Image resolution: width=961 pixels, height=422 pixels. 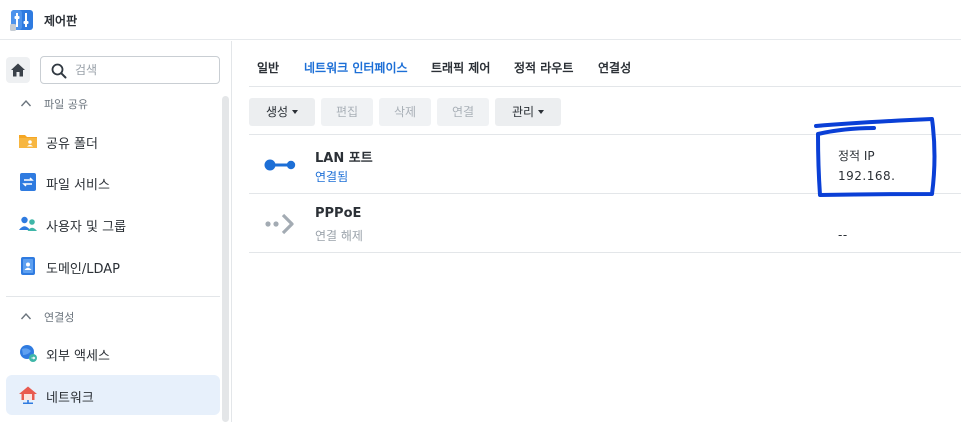 I want to click on edit-button-label: 편집, so click(x=347, y=112).